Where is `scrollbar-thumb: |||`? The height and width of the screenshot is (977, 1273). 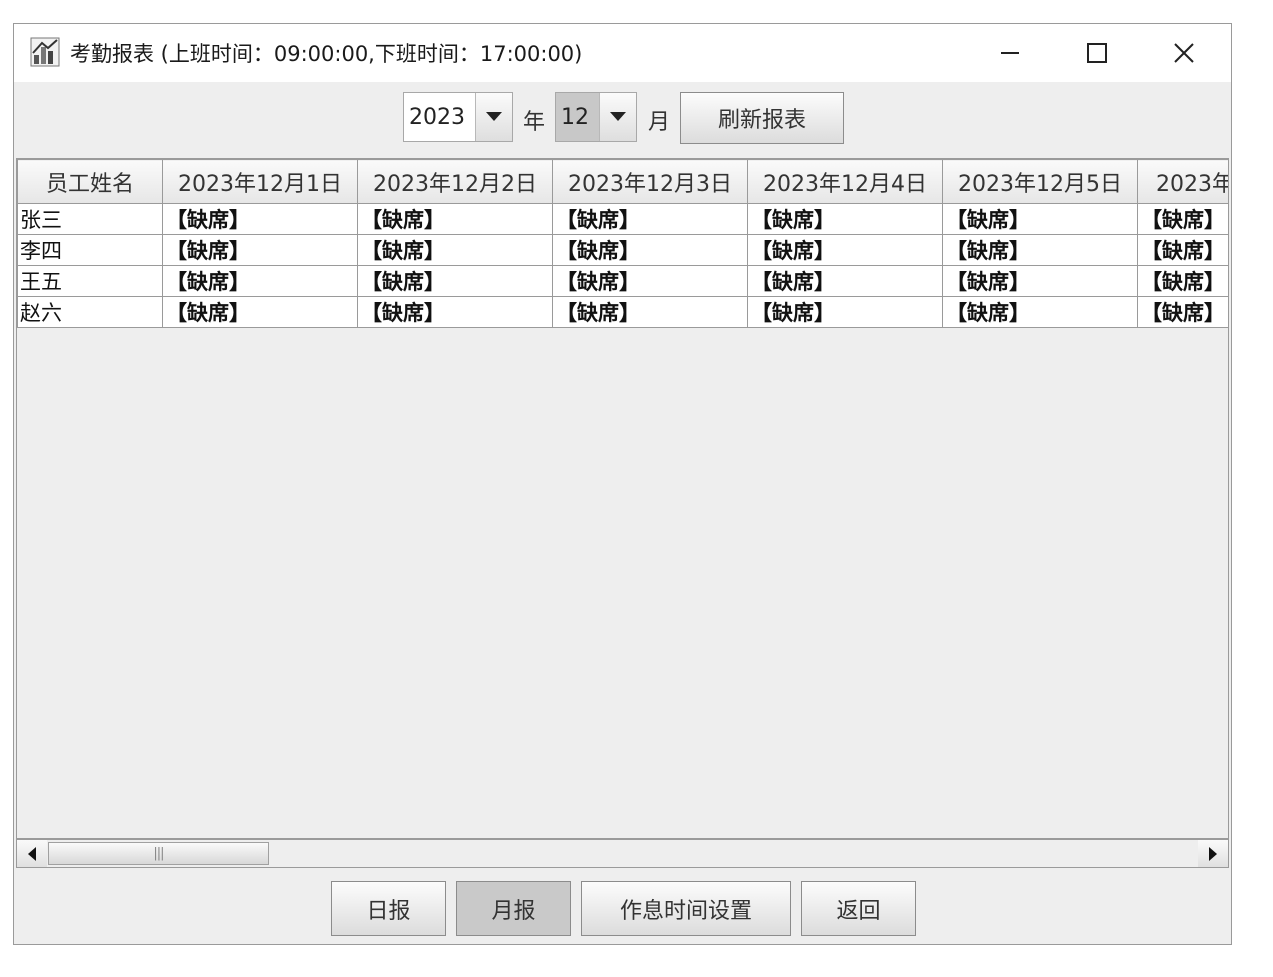 scrollbar-thumb: ||| is located at coordinates (158, 853).